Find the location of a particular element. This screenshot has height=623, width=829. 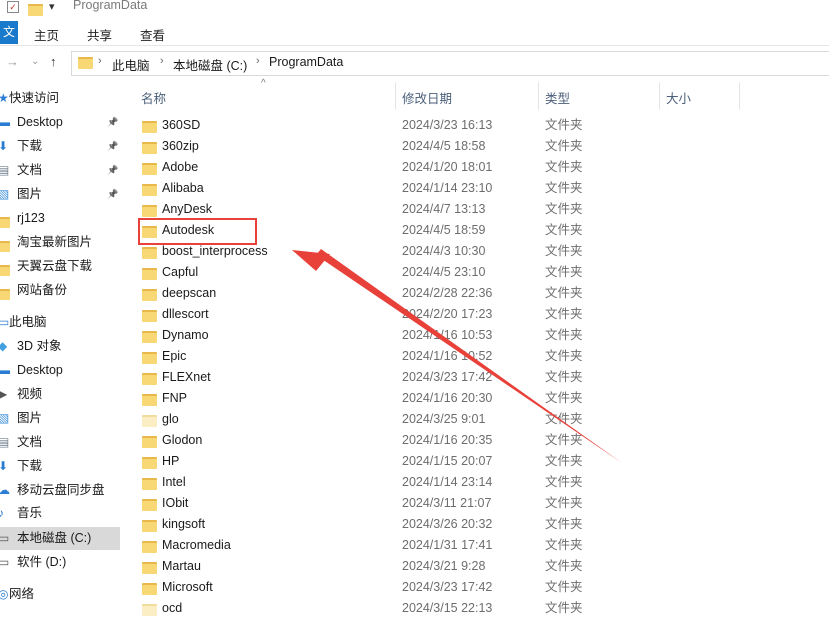

file-row: AnyDesk 2024/4/7 13:13 文件夹 is located at coordinates (476, 209).